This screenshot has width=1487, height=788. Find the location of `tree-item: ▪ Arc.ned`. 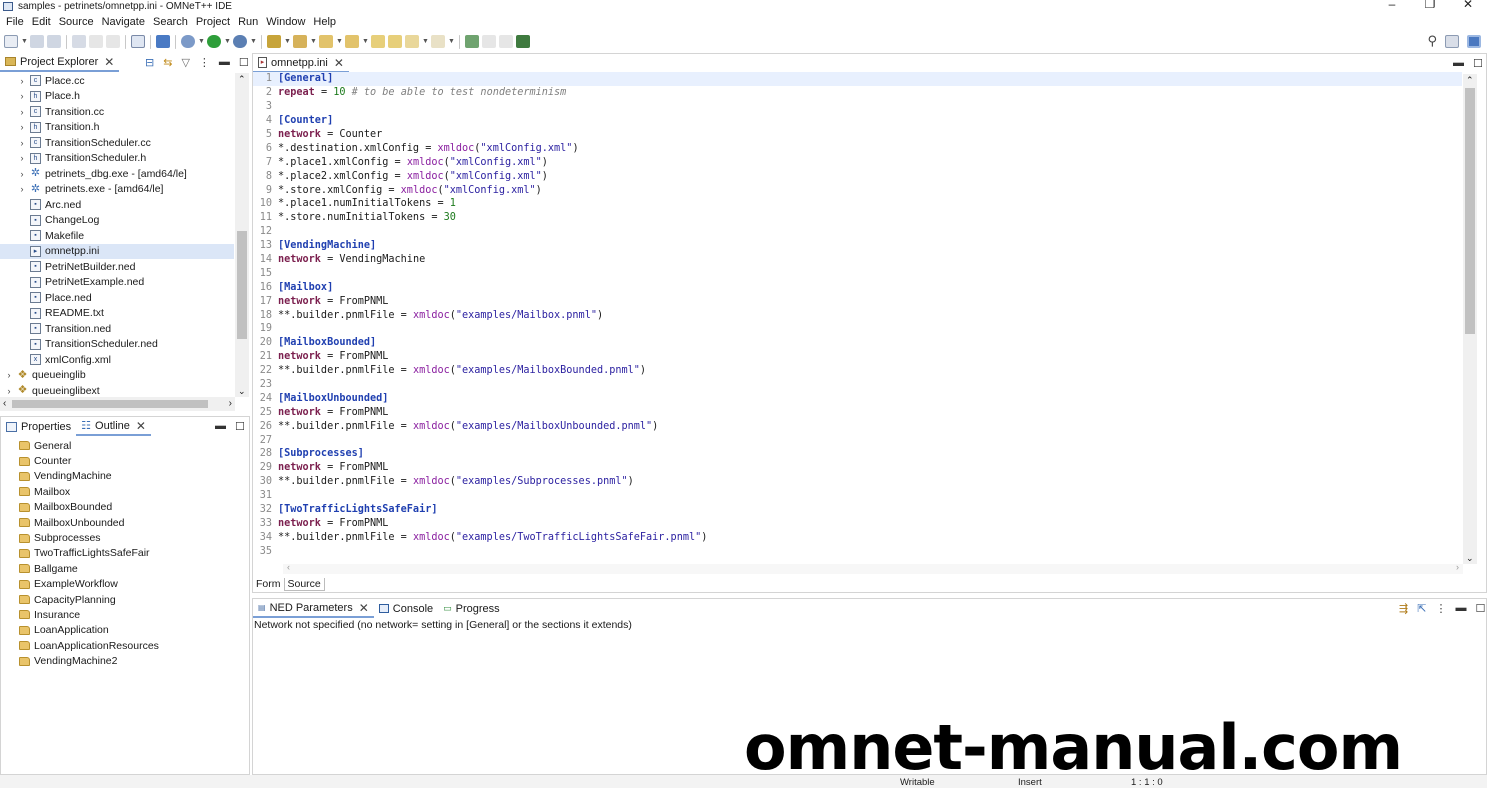

tree-item: ▪ Arc.ned is located at coordinates (117, 205).